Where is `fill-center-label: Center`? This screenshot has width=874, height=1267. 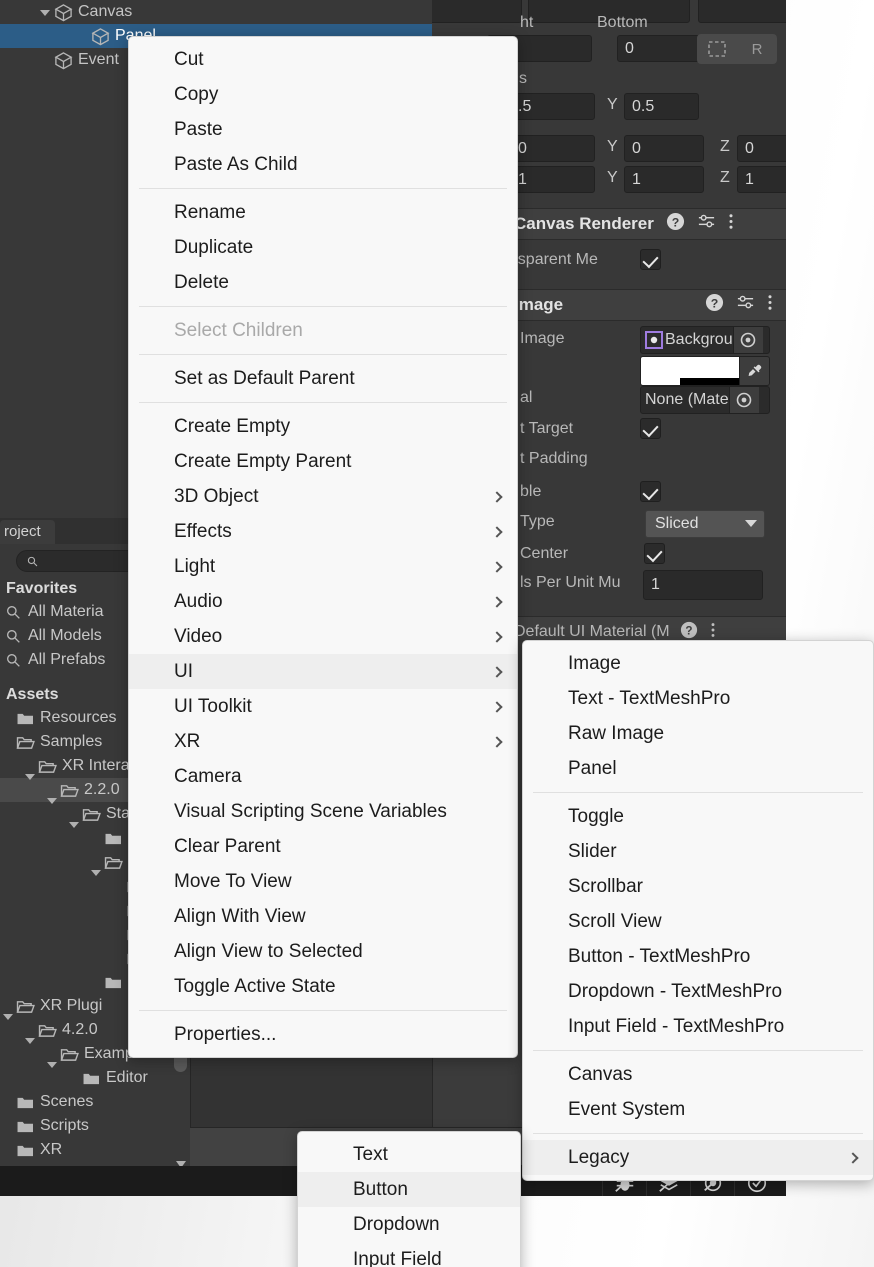
fill-center-label: Center is located at coordinates (544, 553).